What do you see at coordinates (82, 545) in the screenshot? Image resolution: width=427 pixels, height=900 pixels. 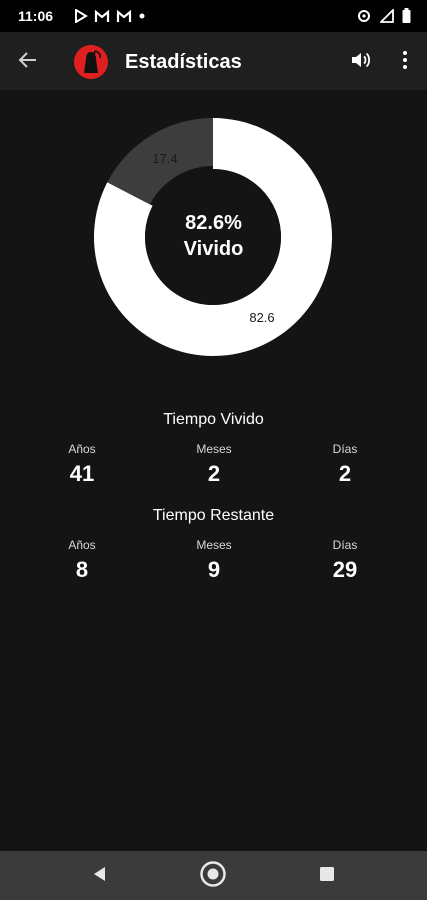 I see `remaining-years-label: Años` at bounding box center [82, 545].